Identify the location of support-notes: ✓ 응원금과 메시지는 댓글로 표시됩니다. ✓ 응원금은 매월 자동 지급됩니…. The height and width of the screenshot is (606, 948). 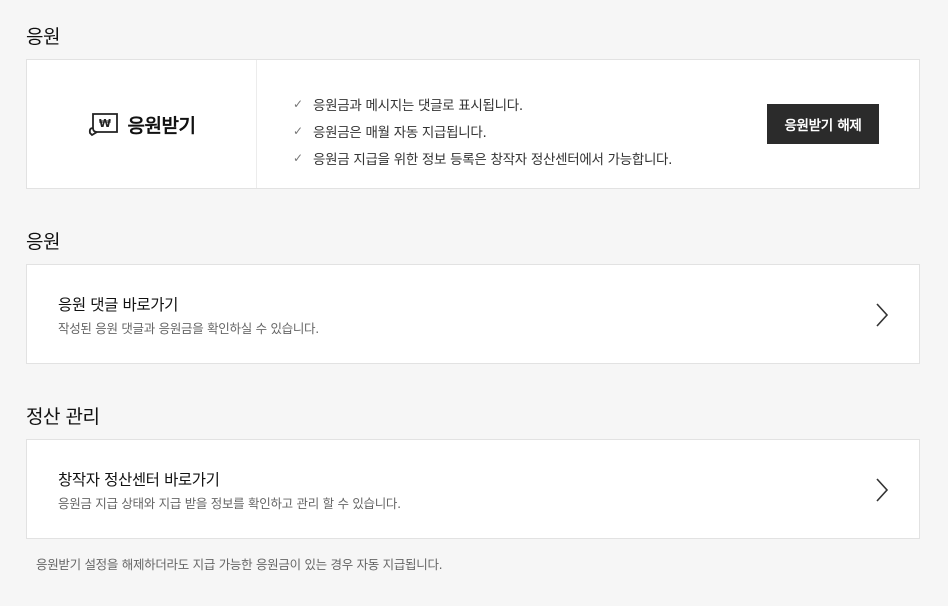
(482, 130).